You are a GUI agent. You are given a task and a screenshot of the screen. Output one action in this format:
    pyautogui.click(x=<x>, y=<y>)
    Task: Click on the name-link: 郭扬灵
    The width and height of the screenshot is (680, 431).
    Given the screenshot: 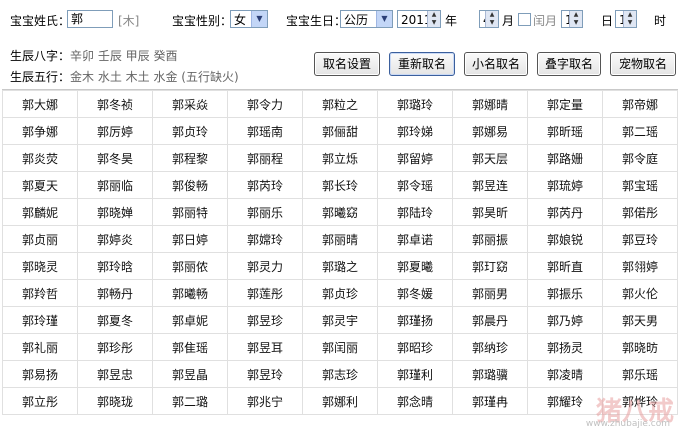 What is the action you would take?
    pyautogui.click(x=565, y=348)
    